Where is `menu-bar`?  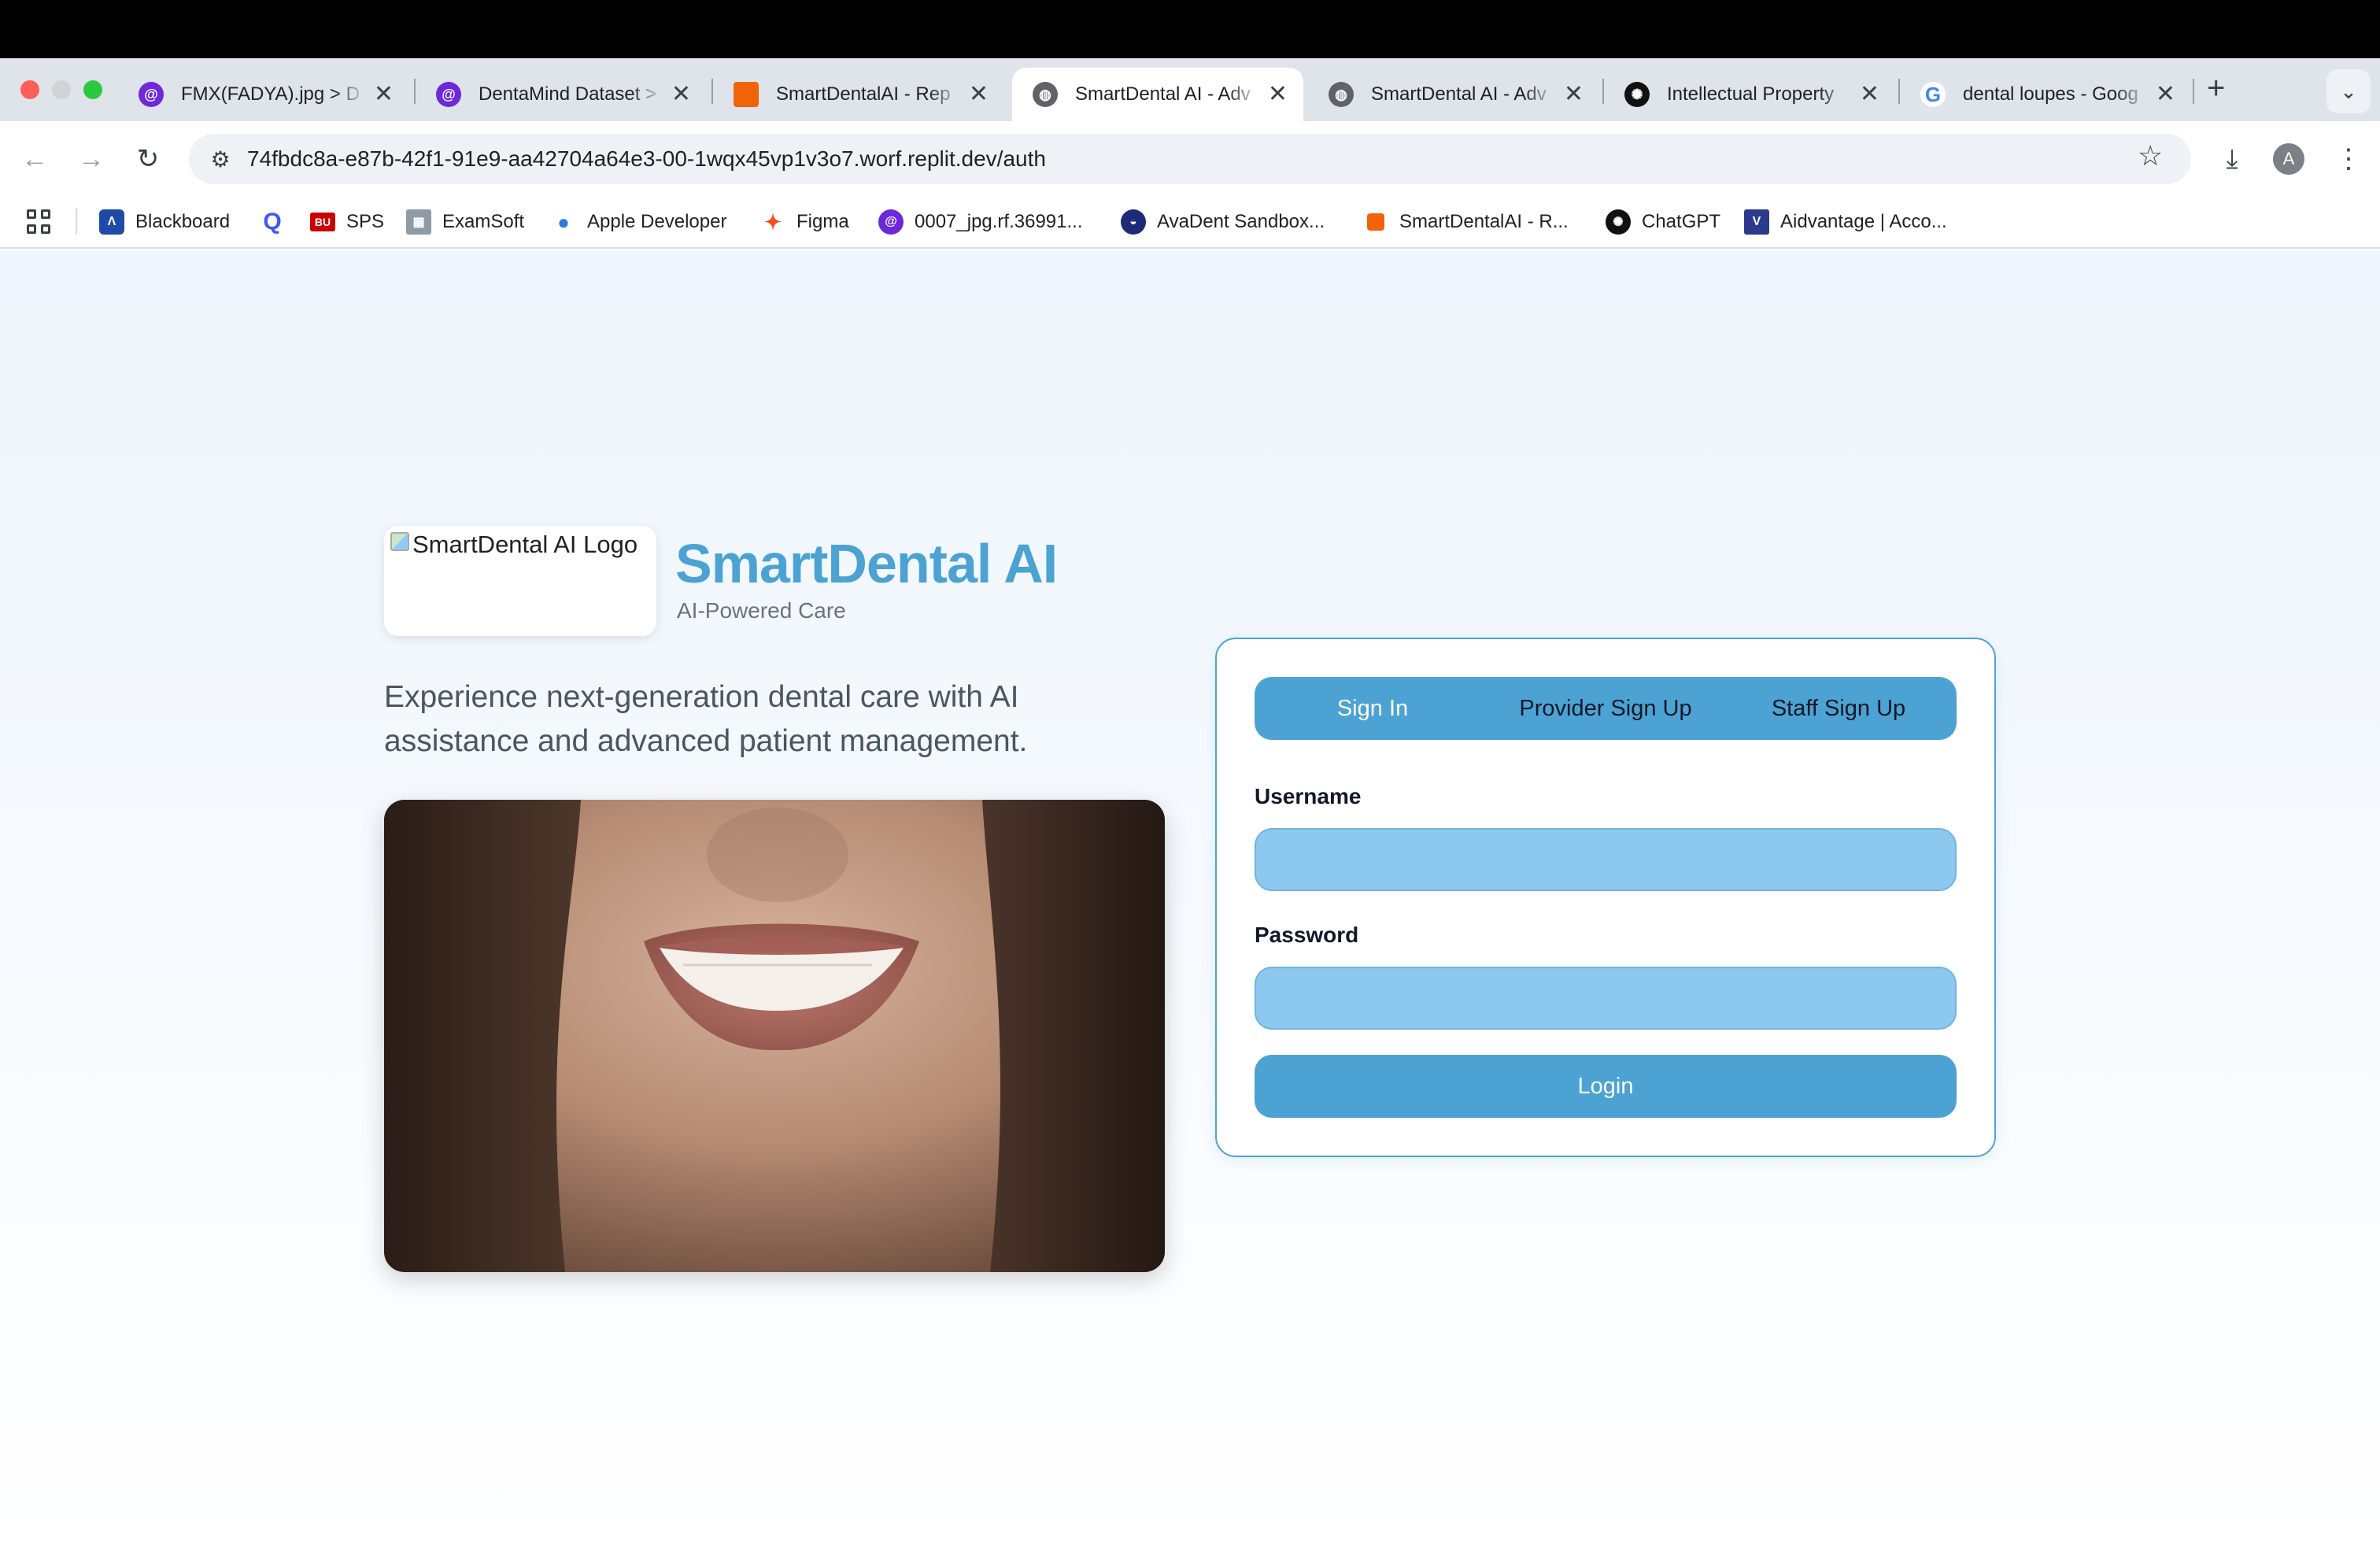
menu-bar is located at coordinates (1190, 29).